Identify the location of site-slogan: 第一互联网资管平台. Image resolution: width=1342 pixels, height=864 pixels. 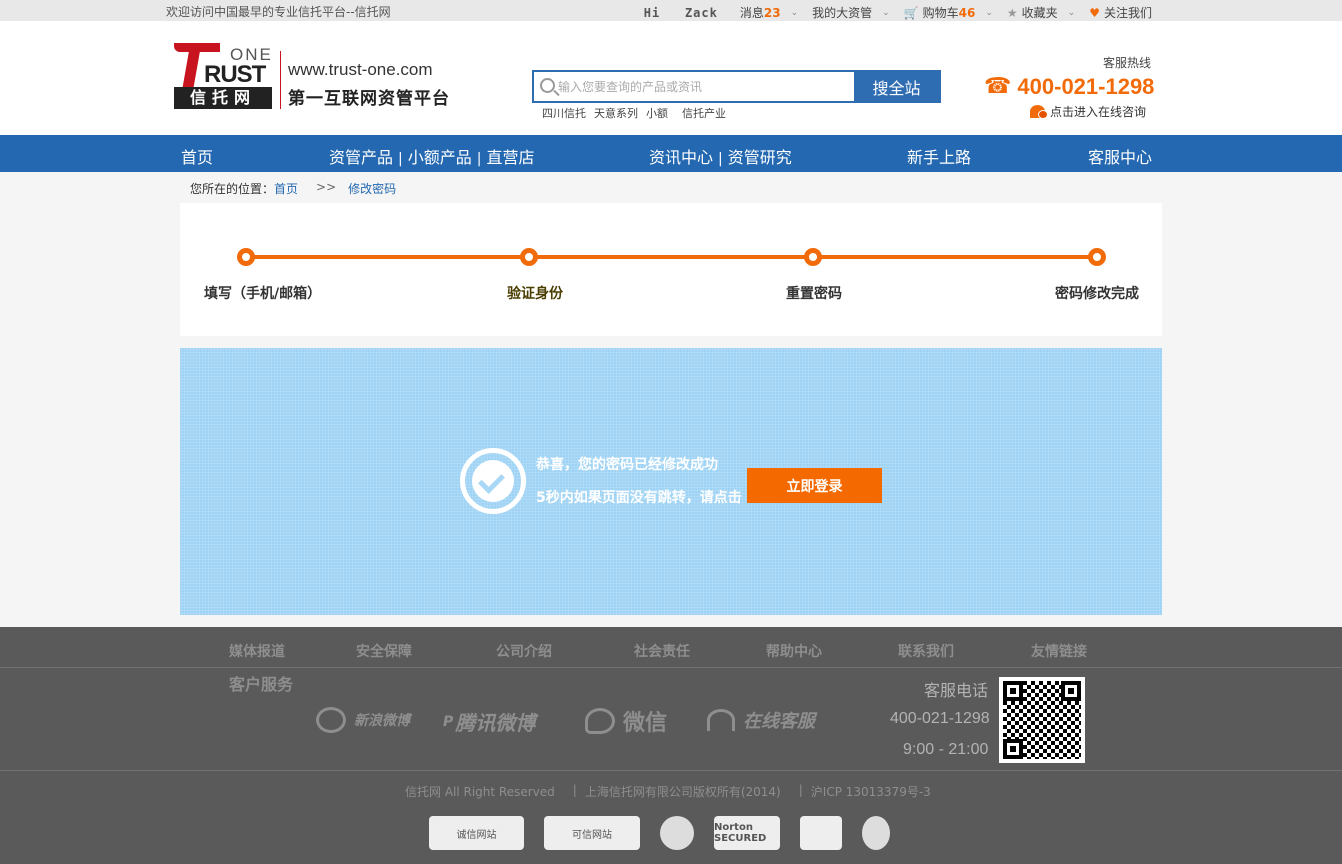
(369, 99).